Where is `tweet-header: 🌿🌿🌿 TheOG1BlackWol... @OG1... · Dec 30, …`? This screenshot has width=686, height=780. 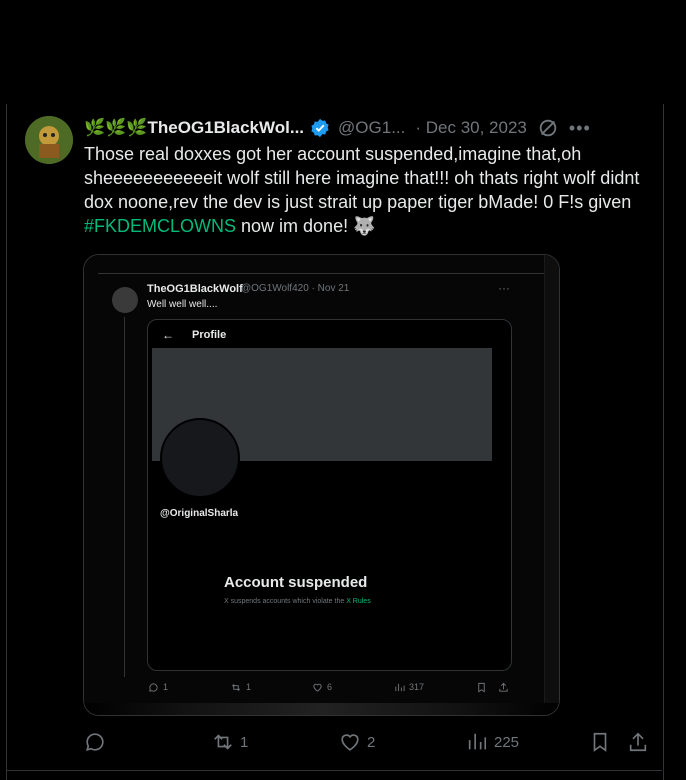
tweet-header: 🌿🌿🌿 TheOG1BlackWol... @OG1... · Dec 30, … is located at coordinates (366, 128).